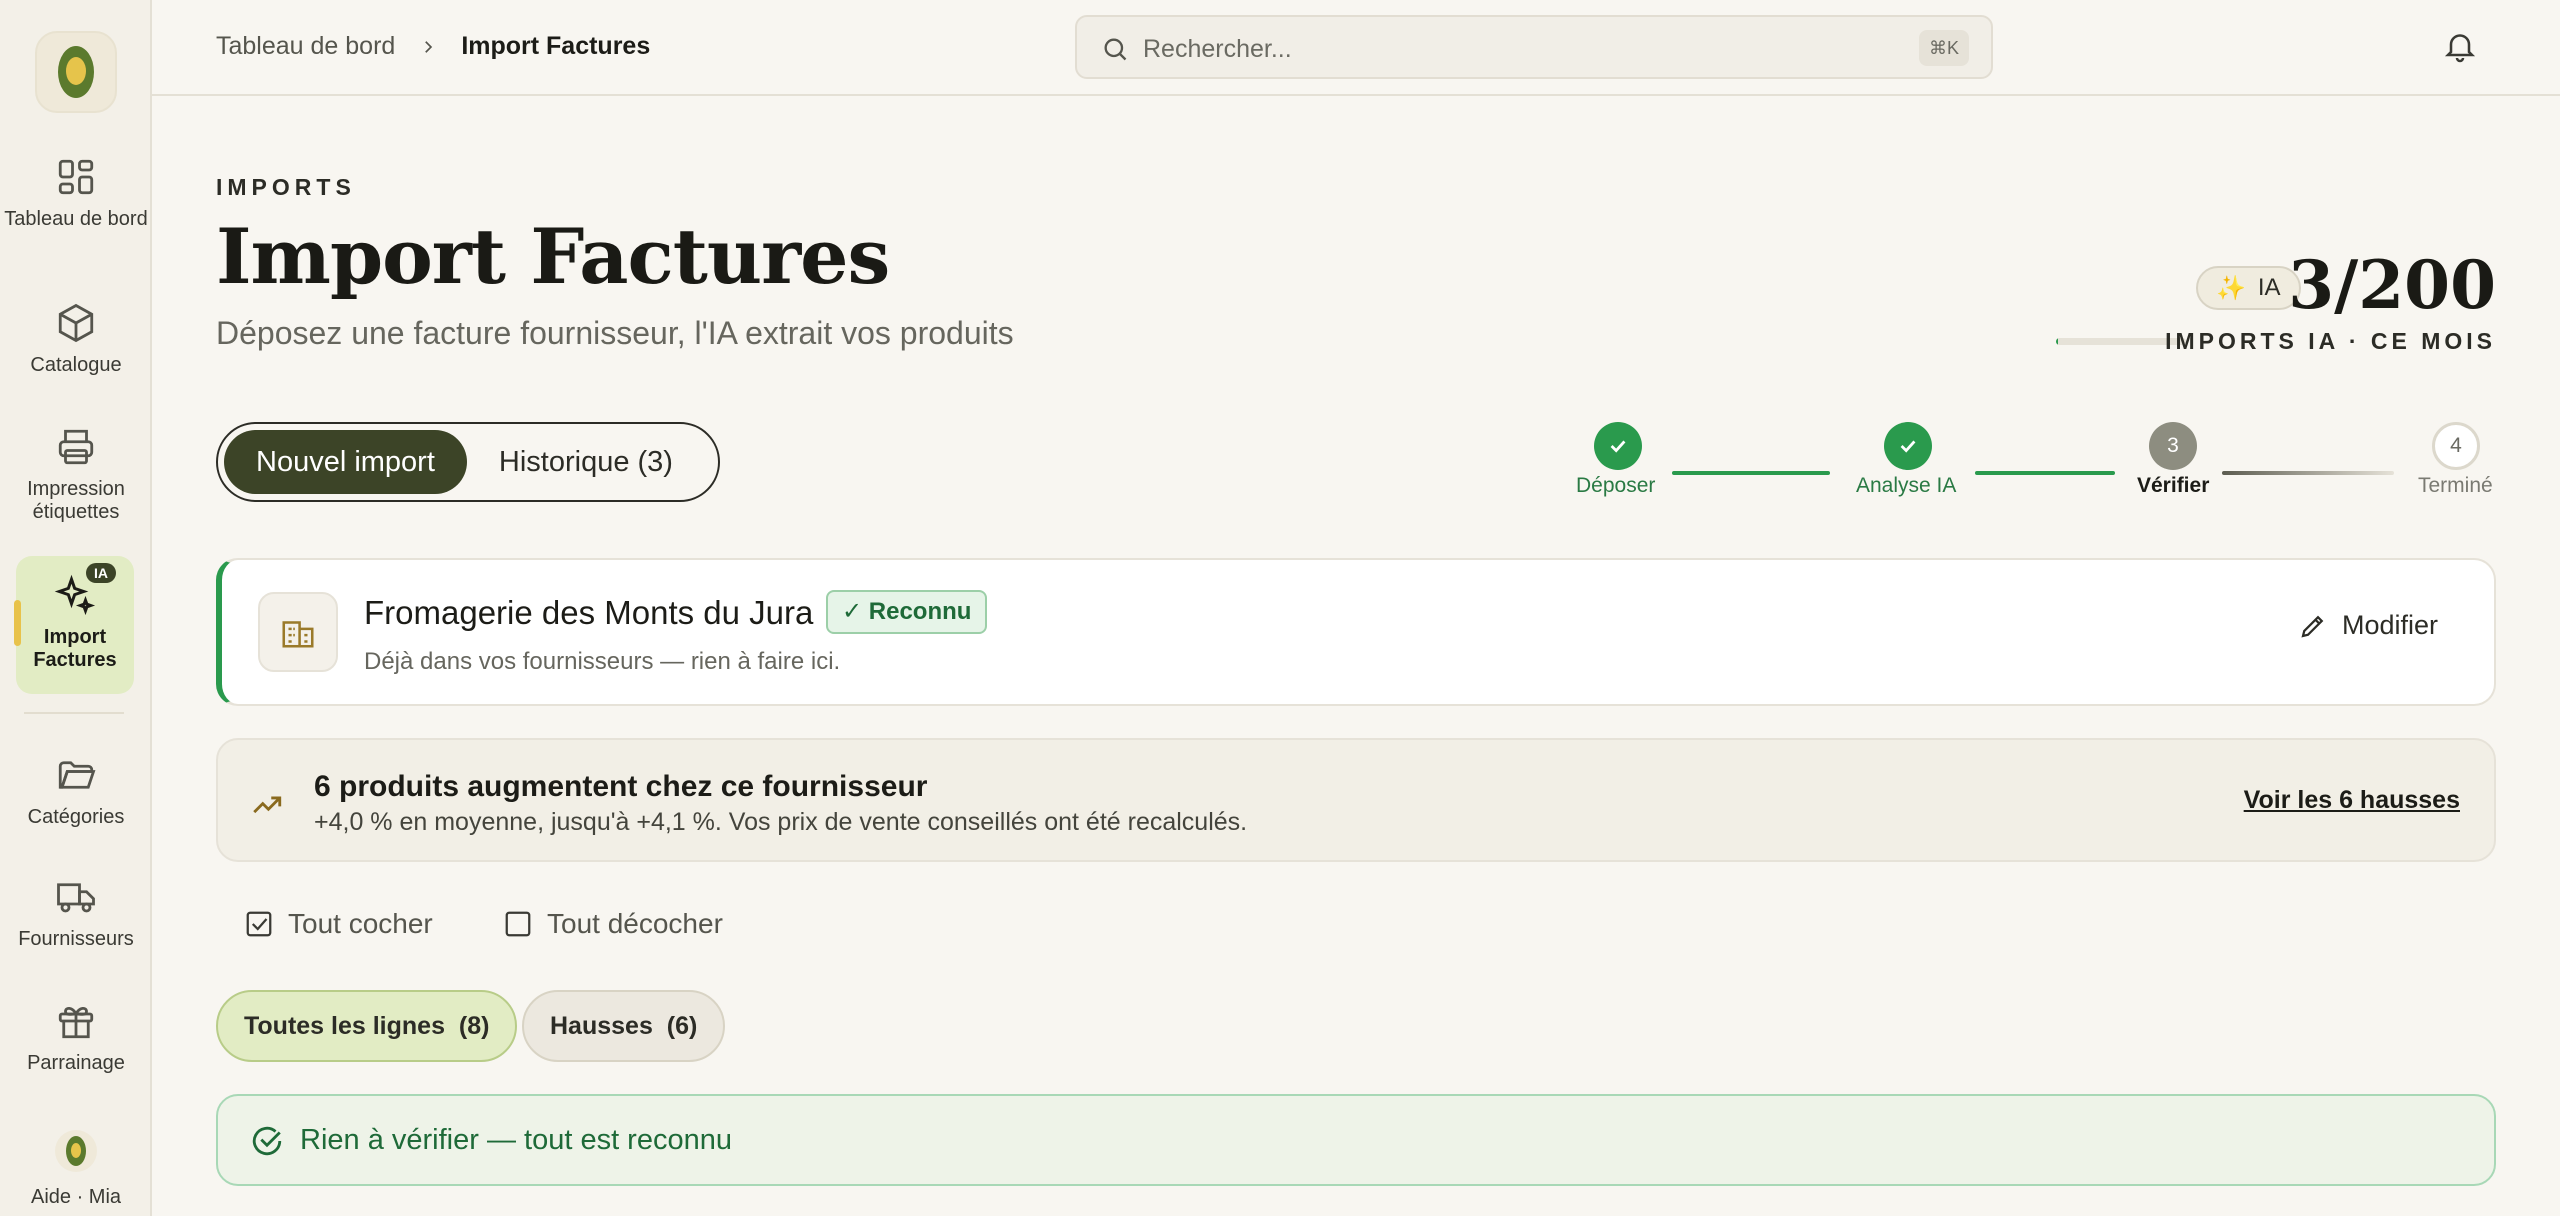  Describe the element at coordinates (429, 46) in the screenshot. I see `chevron-right-icon` at that location.